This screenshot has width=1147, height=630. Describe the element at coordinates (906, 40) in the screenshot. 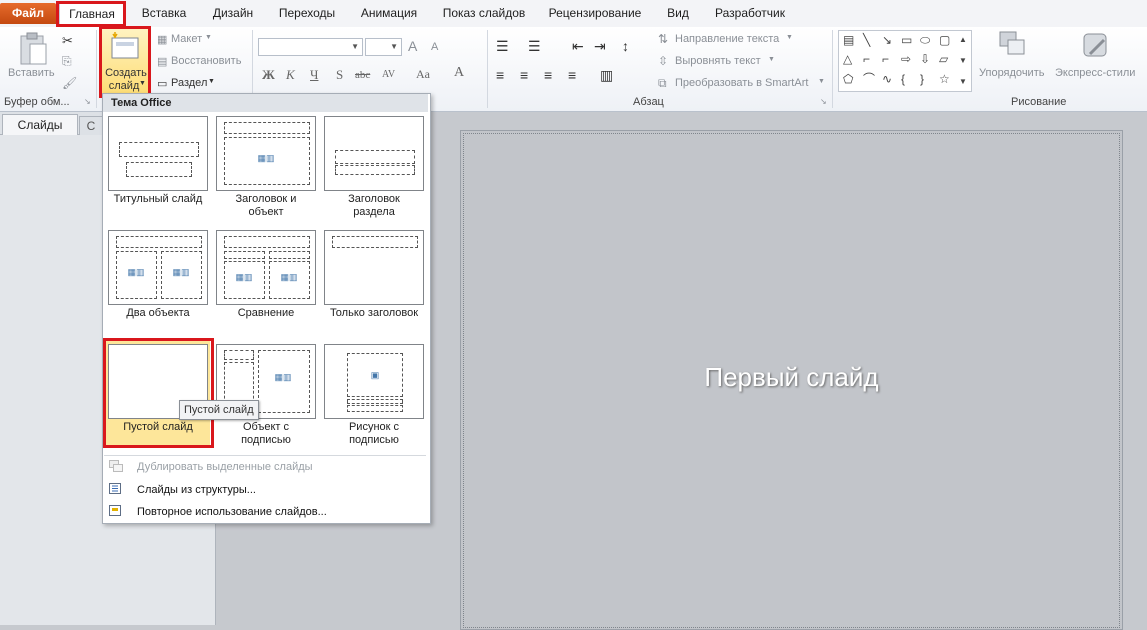

I see `rectangle-shape-icon: ▭` at that location.